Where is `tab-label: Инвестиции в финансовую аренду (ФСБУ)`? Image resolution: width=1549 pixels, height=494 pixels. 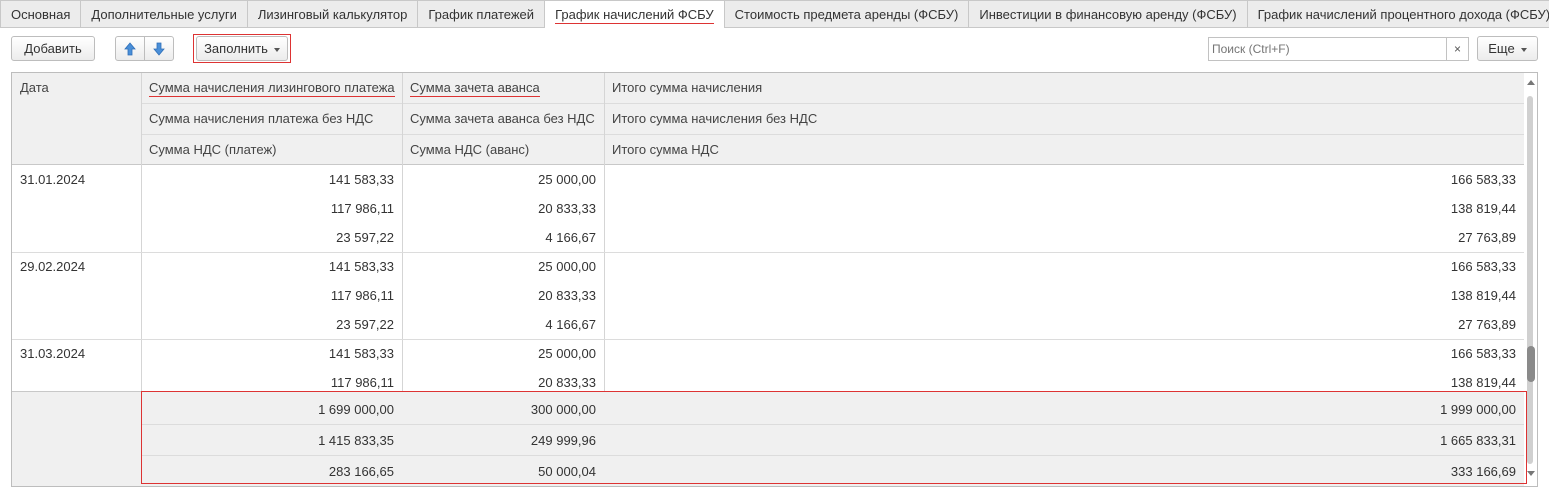 tab-label: Инвестиции в финансовую аренду (ФСБУ) is located at coordinates (1108, 14).